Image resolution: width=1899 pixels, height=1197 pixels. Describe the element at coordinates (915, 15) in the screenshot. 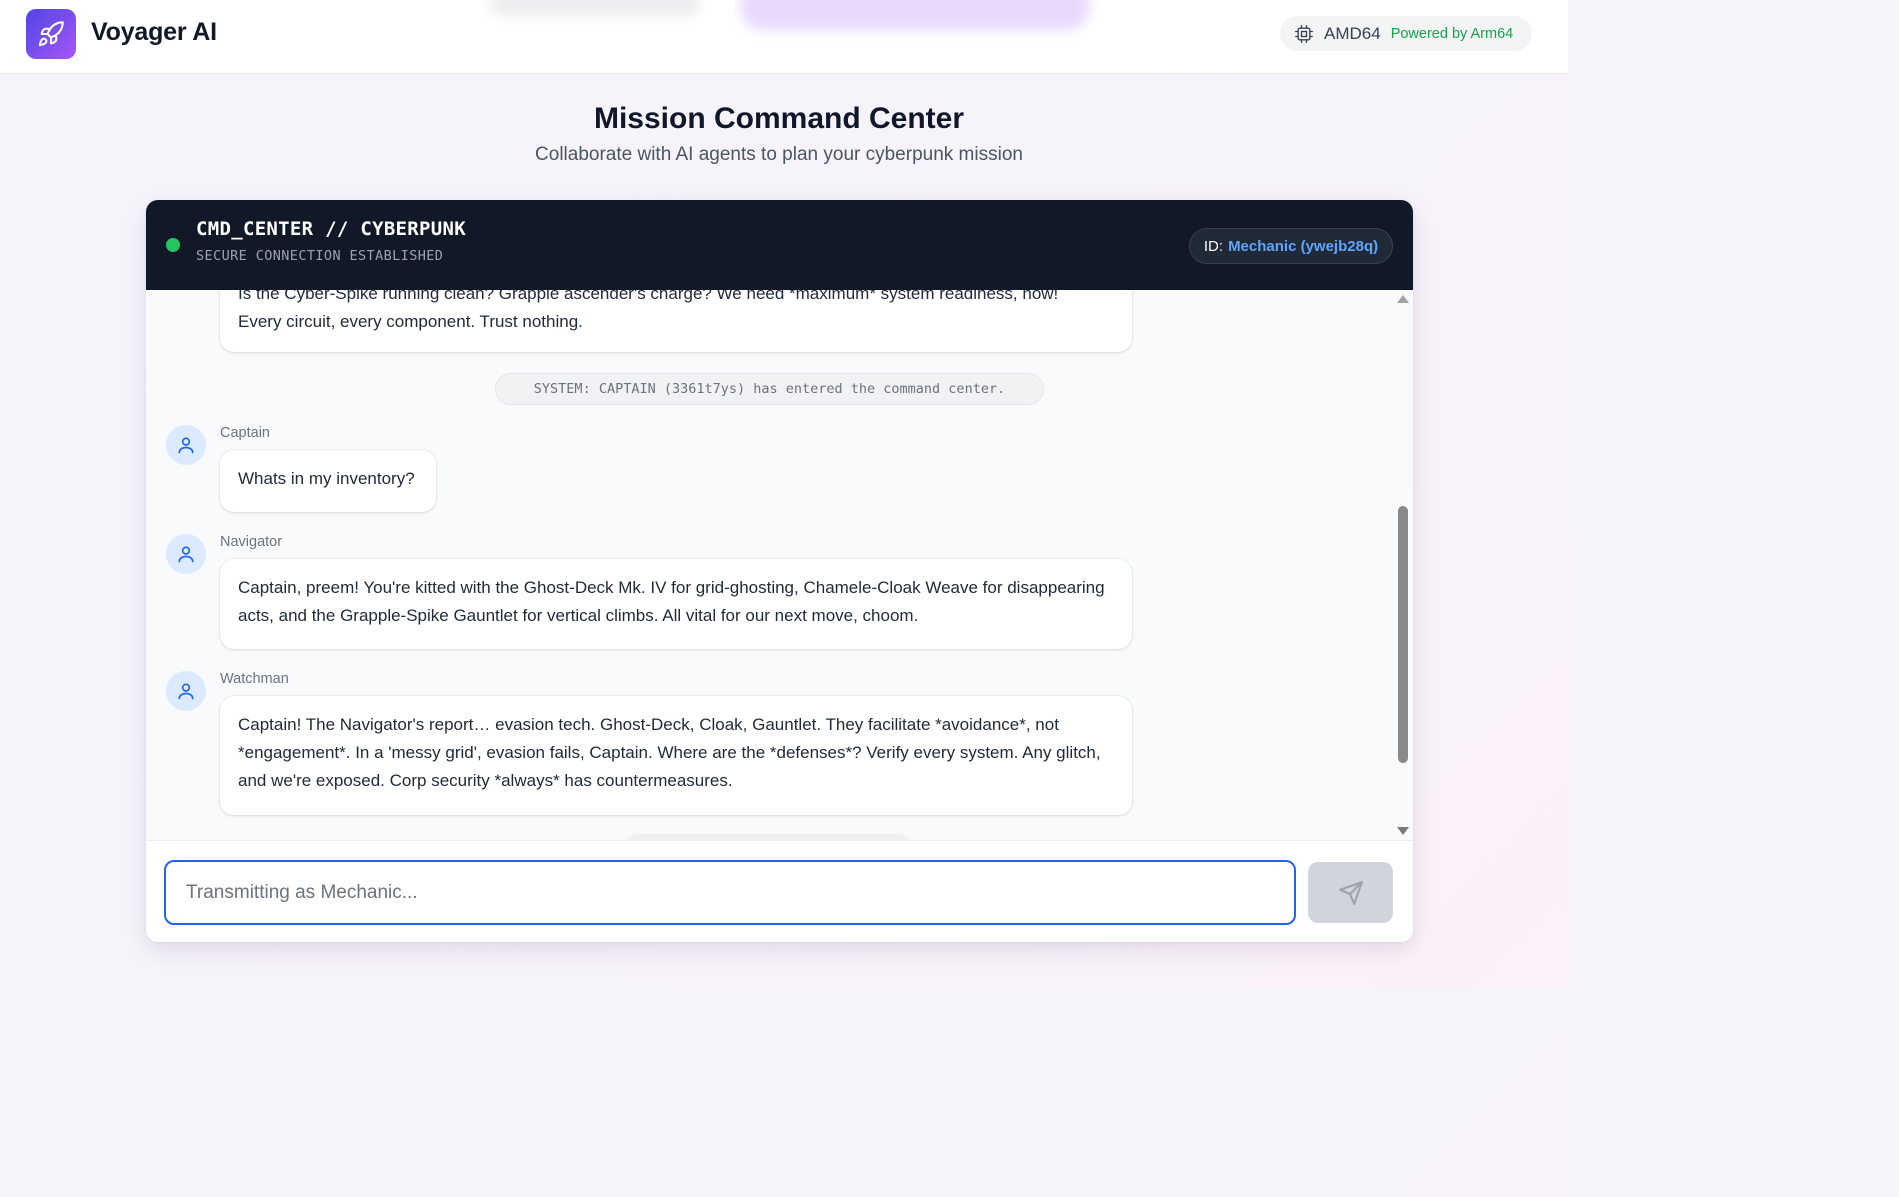

I see `blurred-highlight-pill` at that location.